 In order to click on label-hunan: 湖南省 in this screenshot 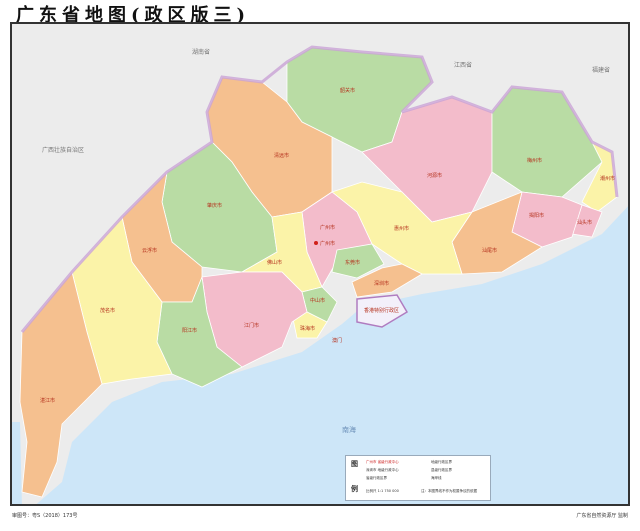, I will do `click(201, 52)`.